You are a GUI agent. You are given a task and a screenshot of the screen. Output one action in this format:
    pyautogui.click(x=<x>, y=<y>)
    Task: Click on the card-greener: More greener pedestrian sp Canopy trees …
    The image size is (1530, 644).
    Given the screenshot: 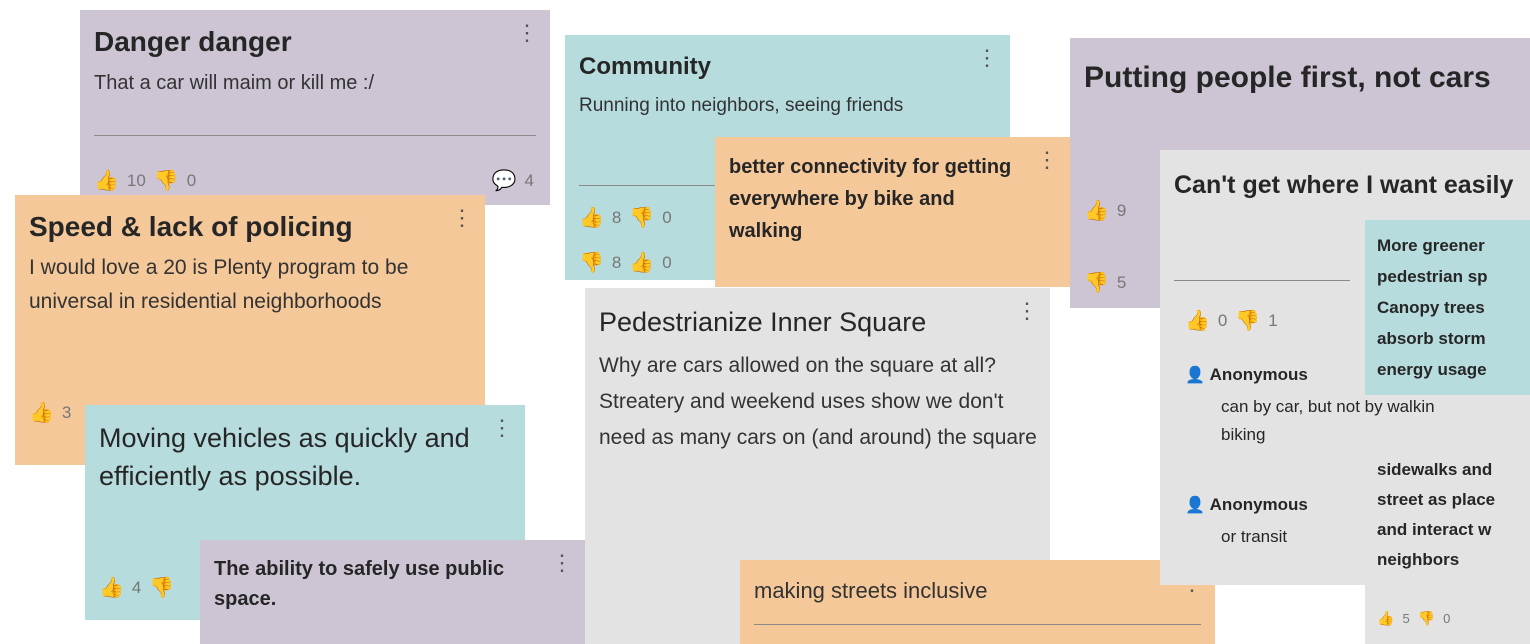 What is the action you would take?
    pyautogui.click(x=1447, y=307)
    